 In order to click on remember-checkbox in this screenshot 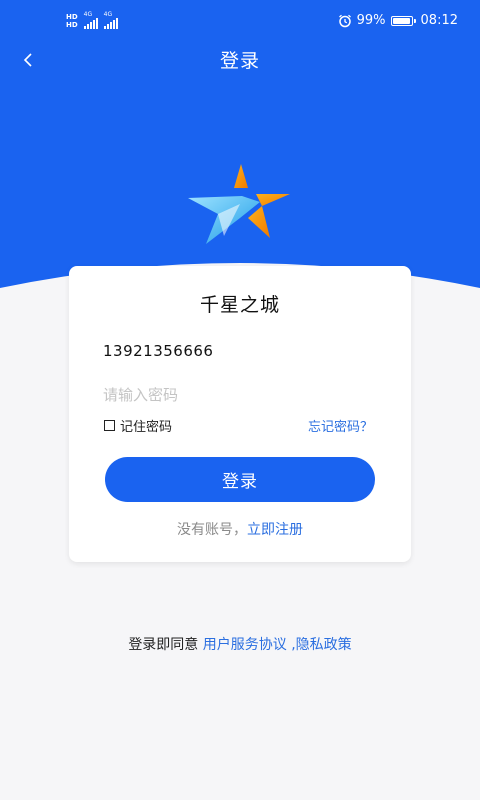, I will do `click(109, 425)`.